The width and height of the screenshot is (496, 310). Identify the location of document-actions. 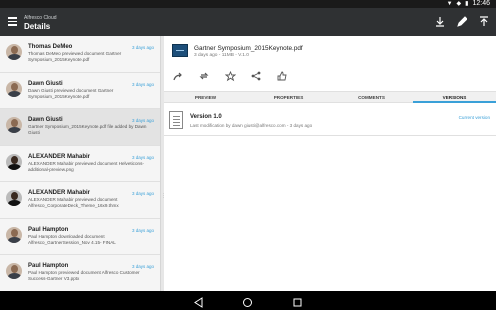
(230, 76).